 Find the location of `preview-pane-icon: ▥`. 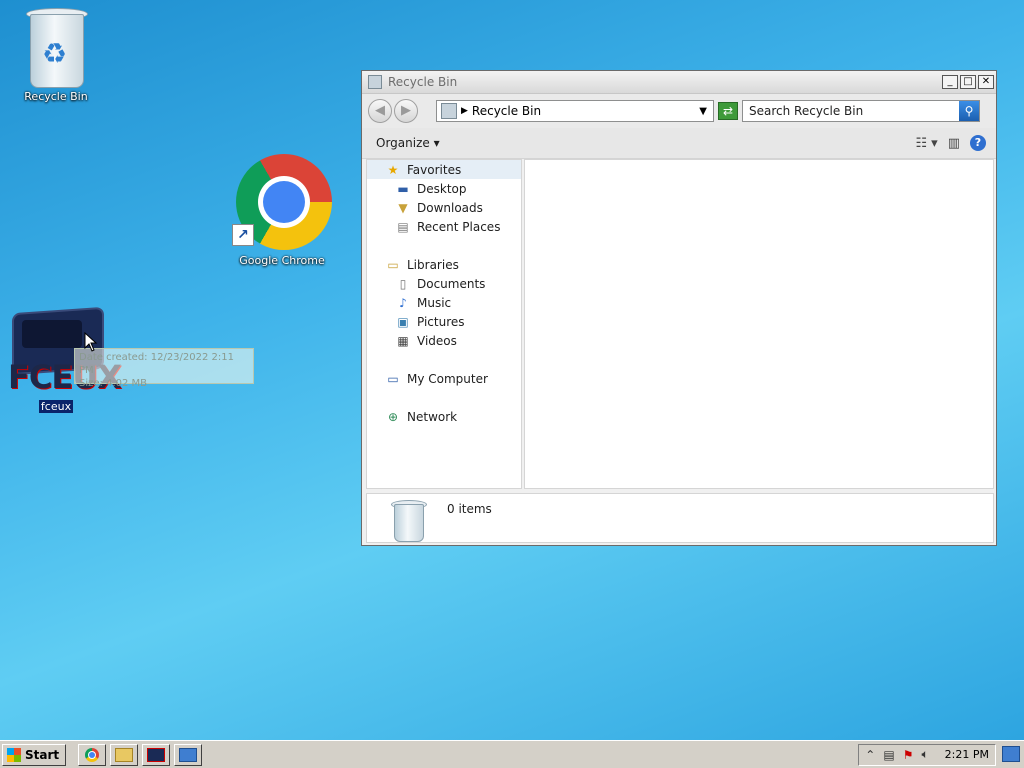

preview-pane-icon: ▥ is located at coordinates (954, 143).